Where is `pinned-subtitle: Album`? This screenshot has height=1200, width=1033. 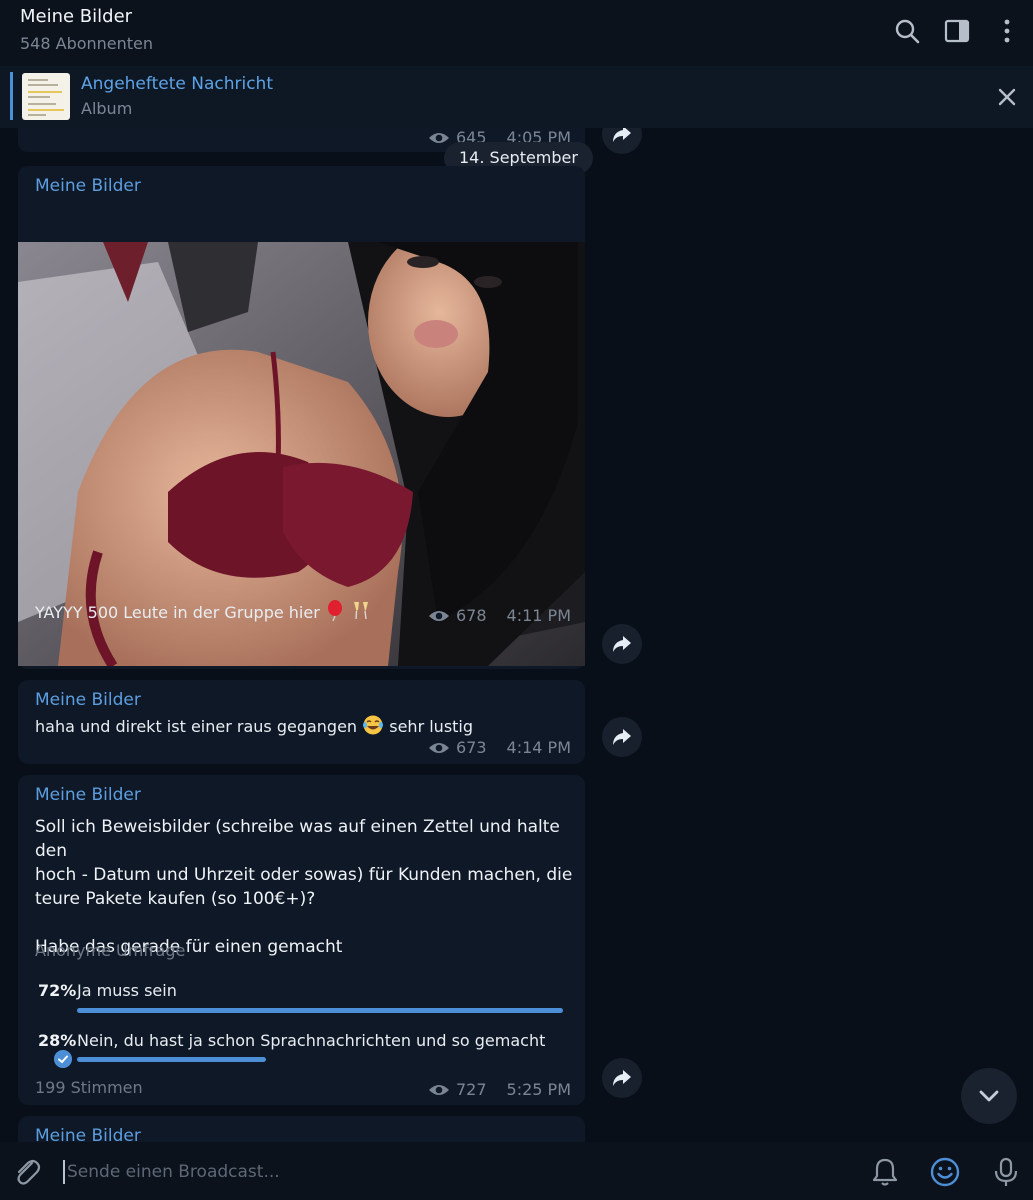 pinned-subtitle: Album is located at coordinates (107, 108).